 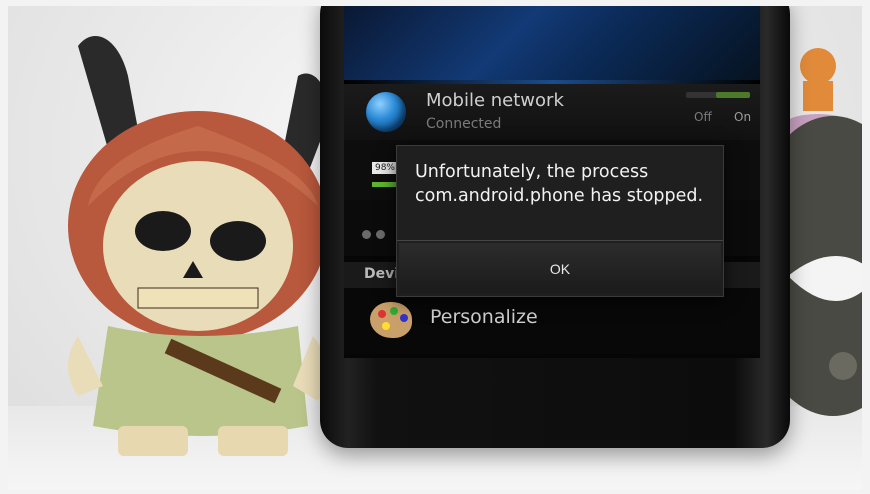 What do you see at coordinates (743, 117) in the screenshot?
I see `toggle-on-label: On` at bounding box center [743, 117].